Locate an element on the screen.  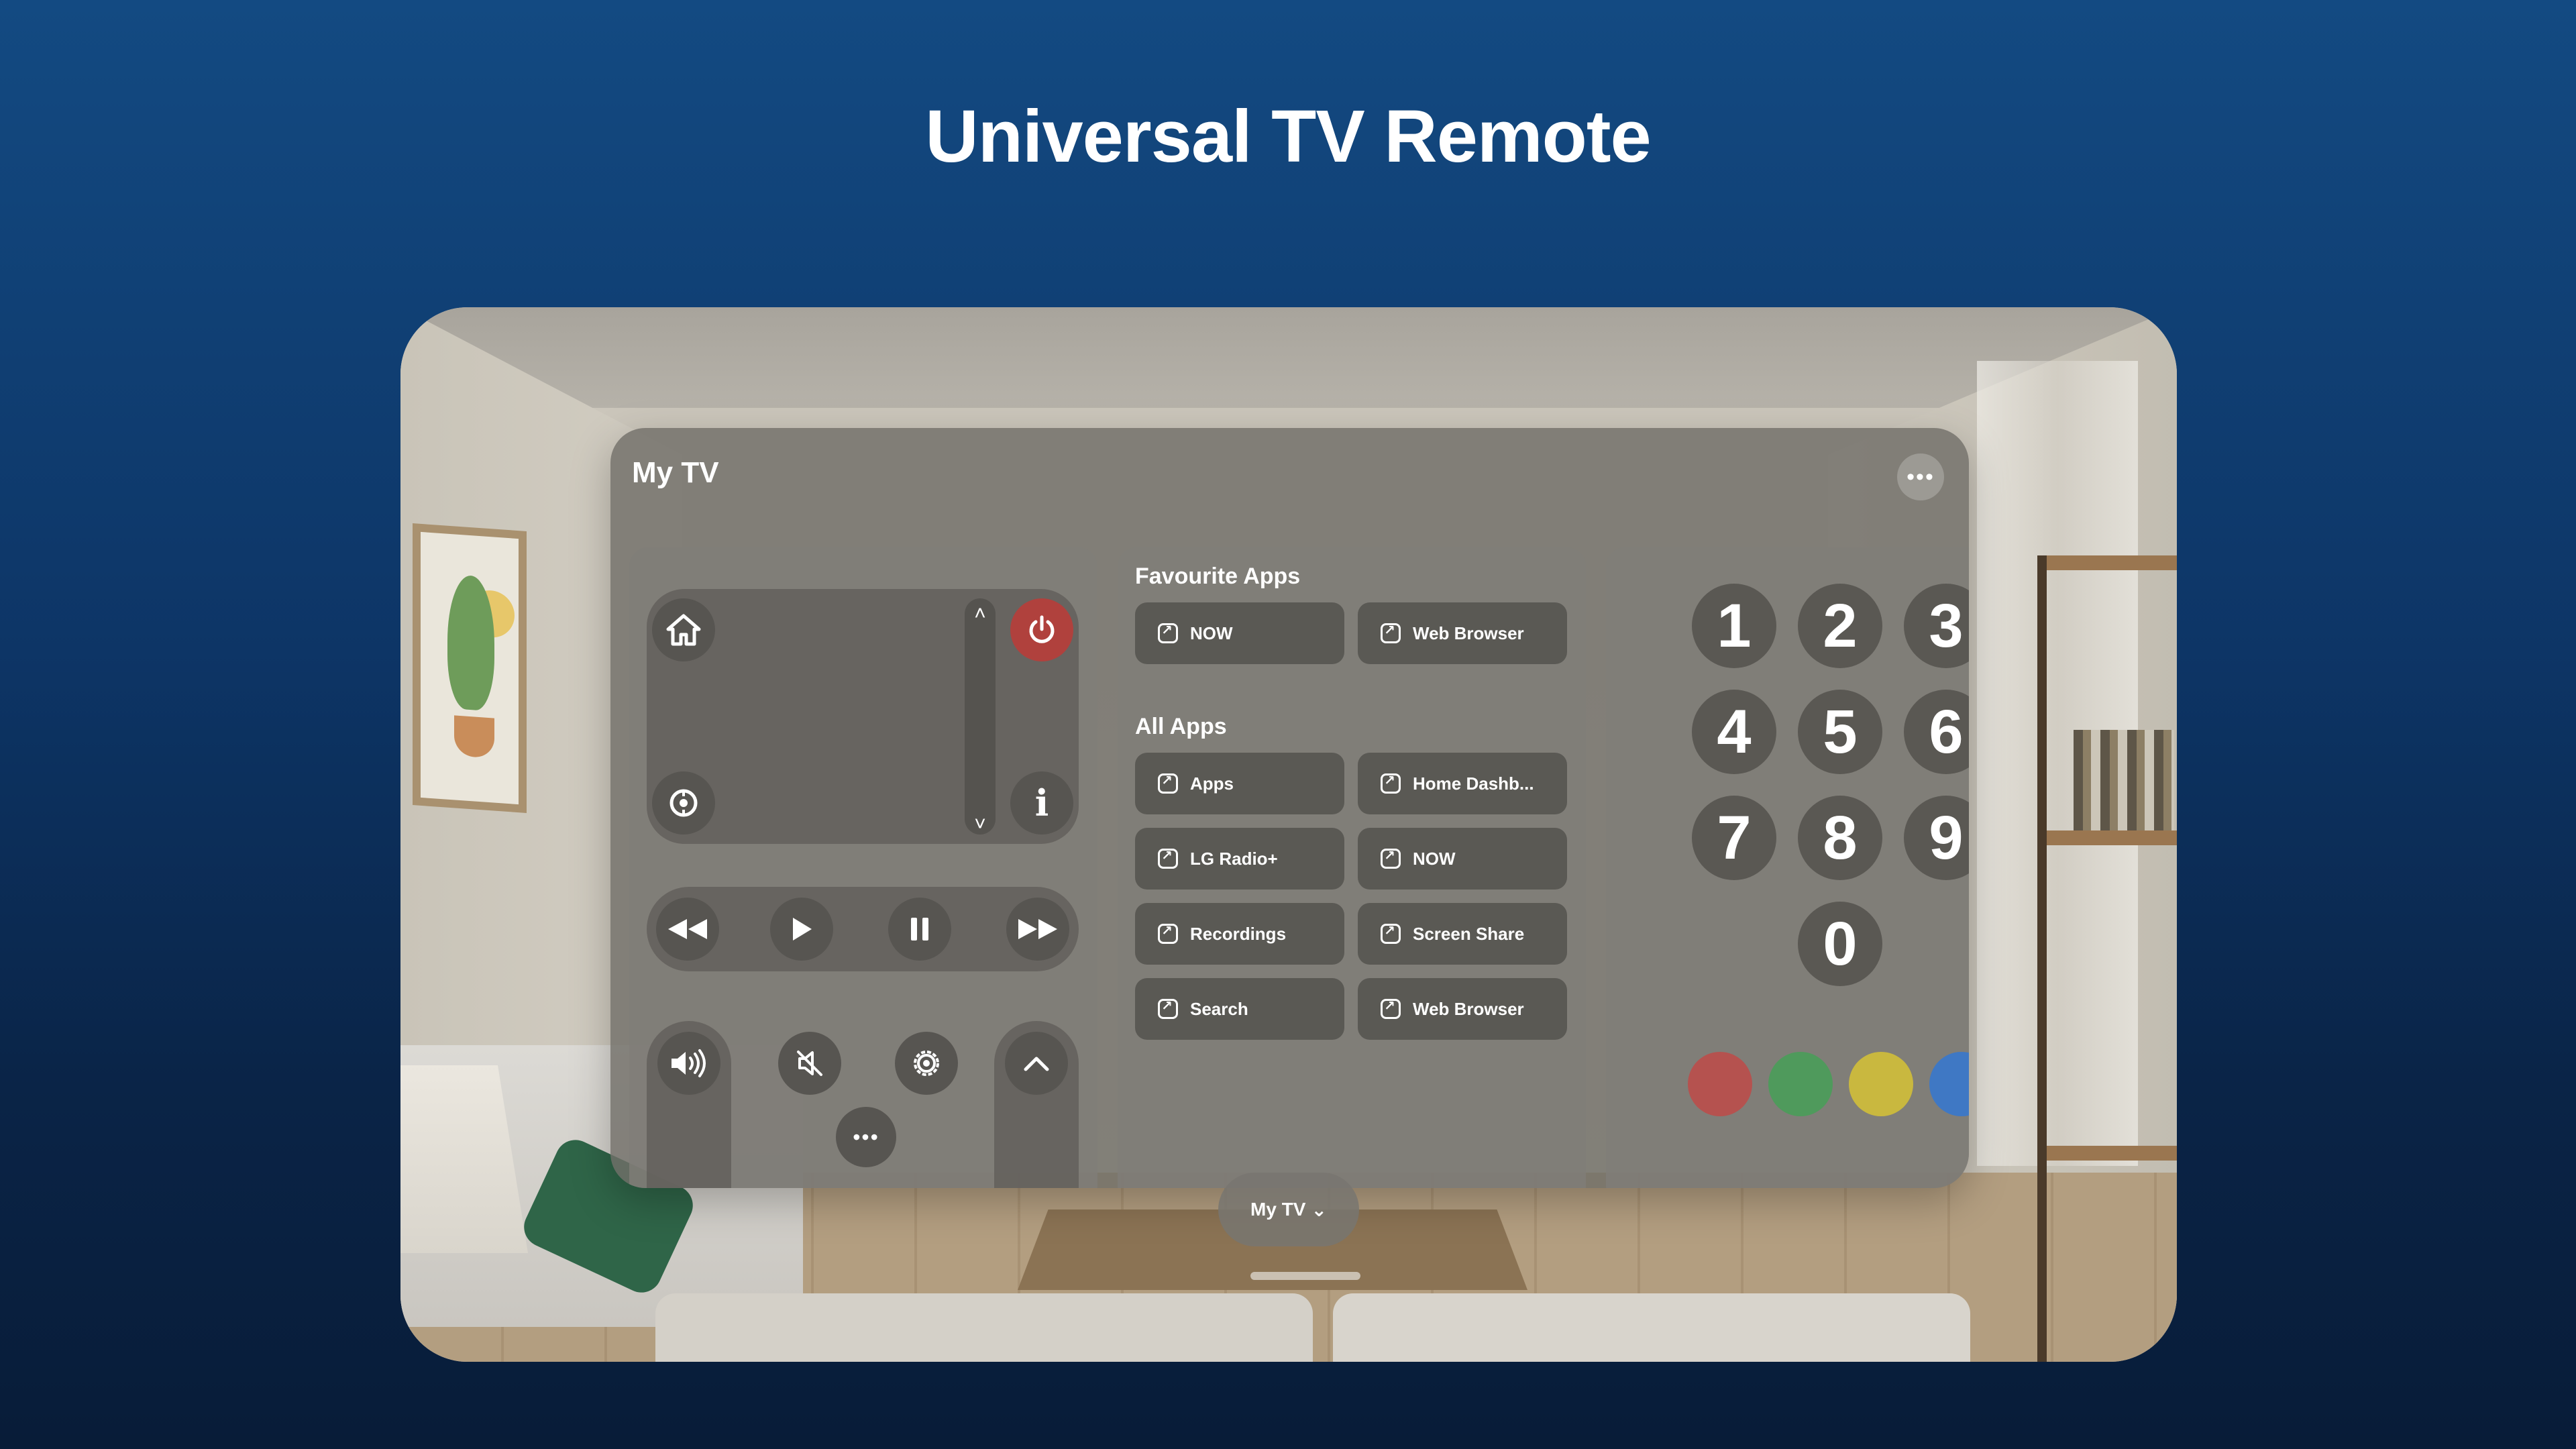
home-icon is located at coordinates (683, 629).